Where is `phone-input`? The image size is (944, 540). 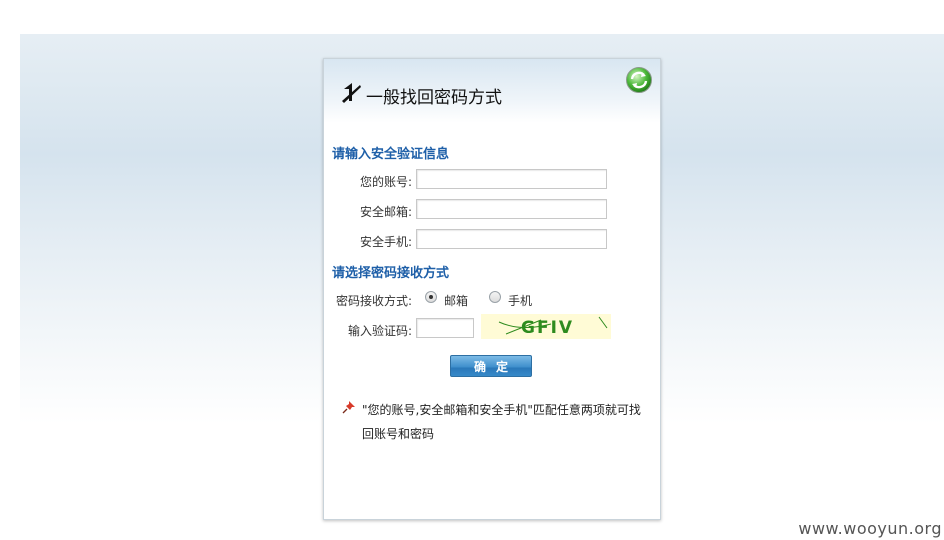 phone-input is located at coordinates (511, 239).